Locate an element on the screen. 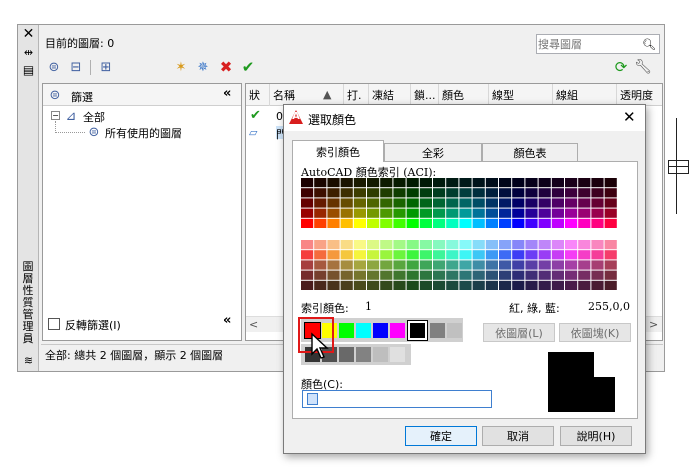 This screenshot has width=689, height=472. ok-button: 確定 is located at coordinates (441, 436).